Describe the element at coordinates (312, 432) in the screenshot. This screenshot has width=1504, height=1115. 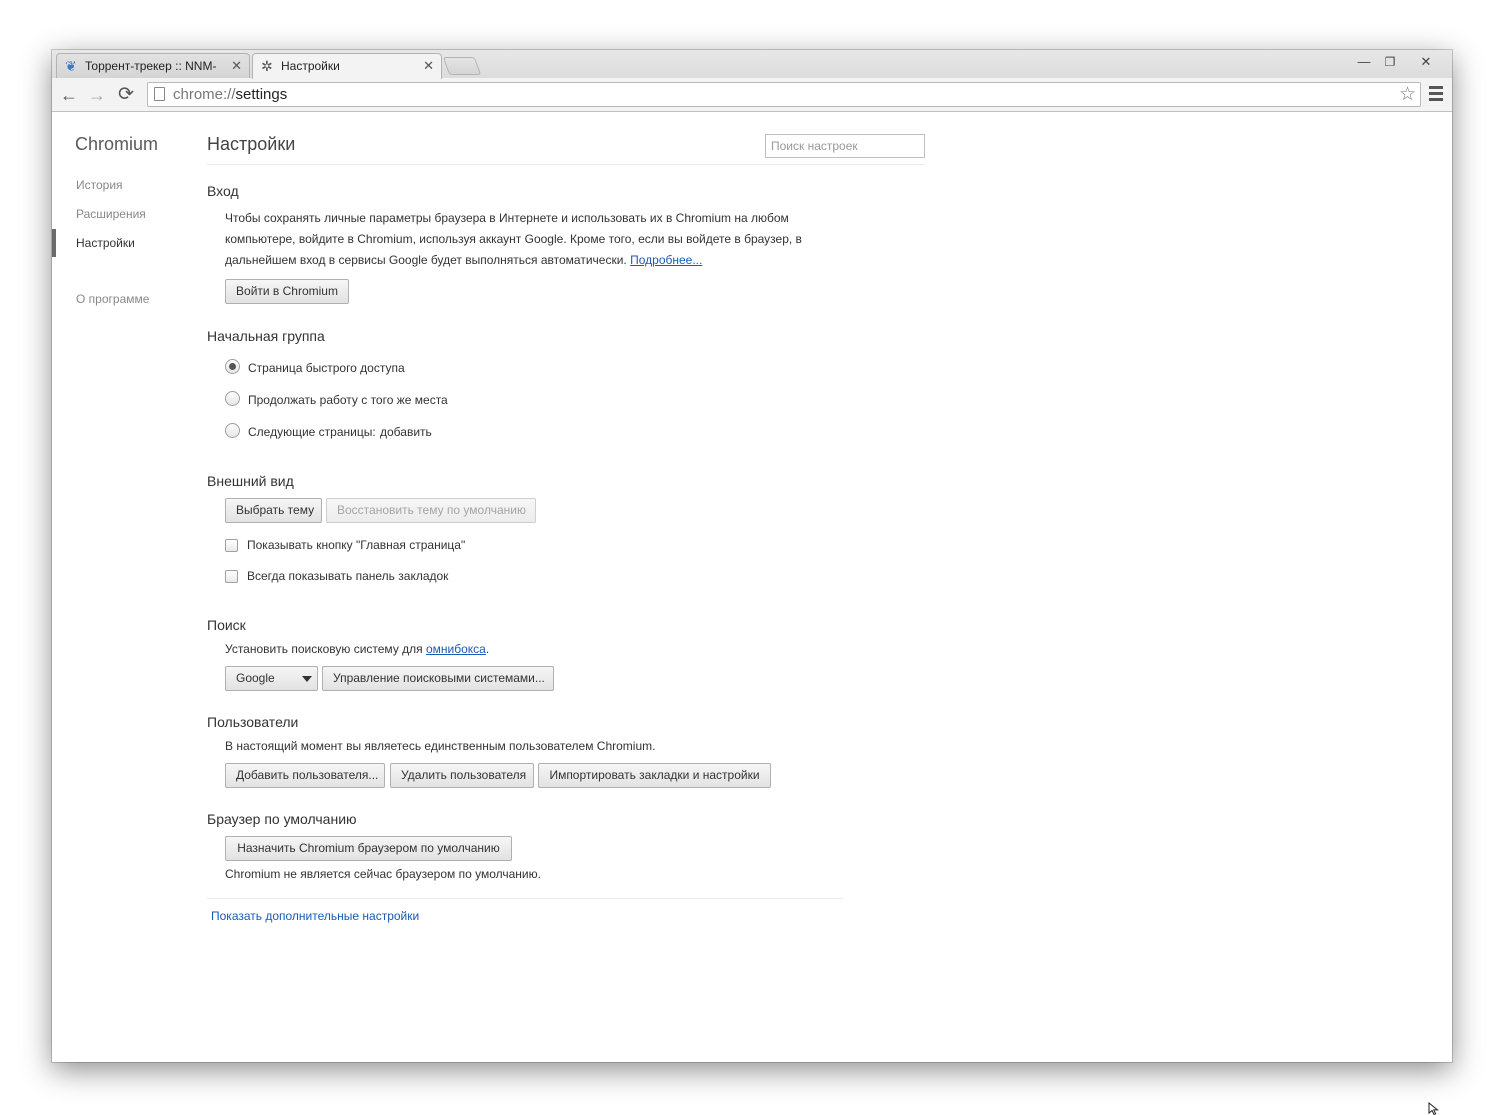
I see `radio-specific-pages-label: Следующие страницы:` at that location.